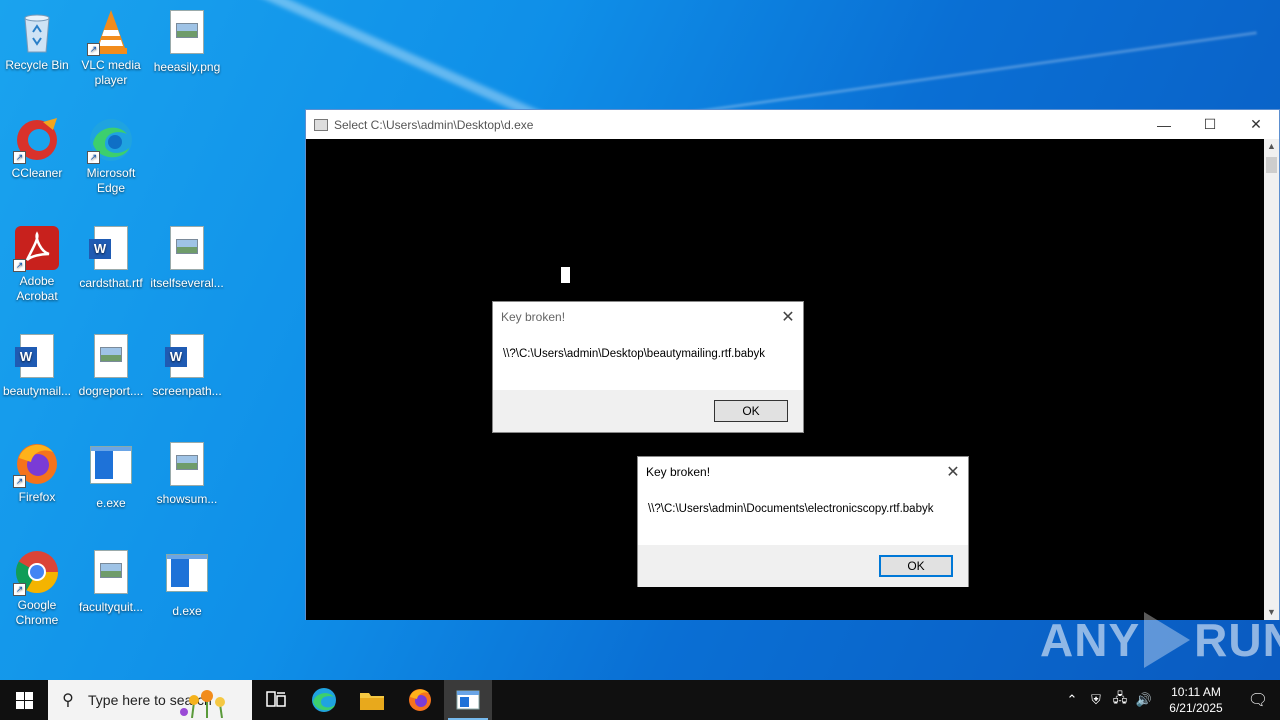  I want to click on edge-icon, so click(324, 700).